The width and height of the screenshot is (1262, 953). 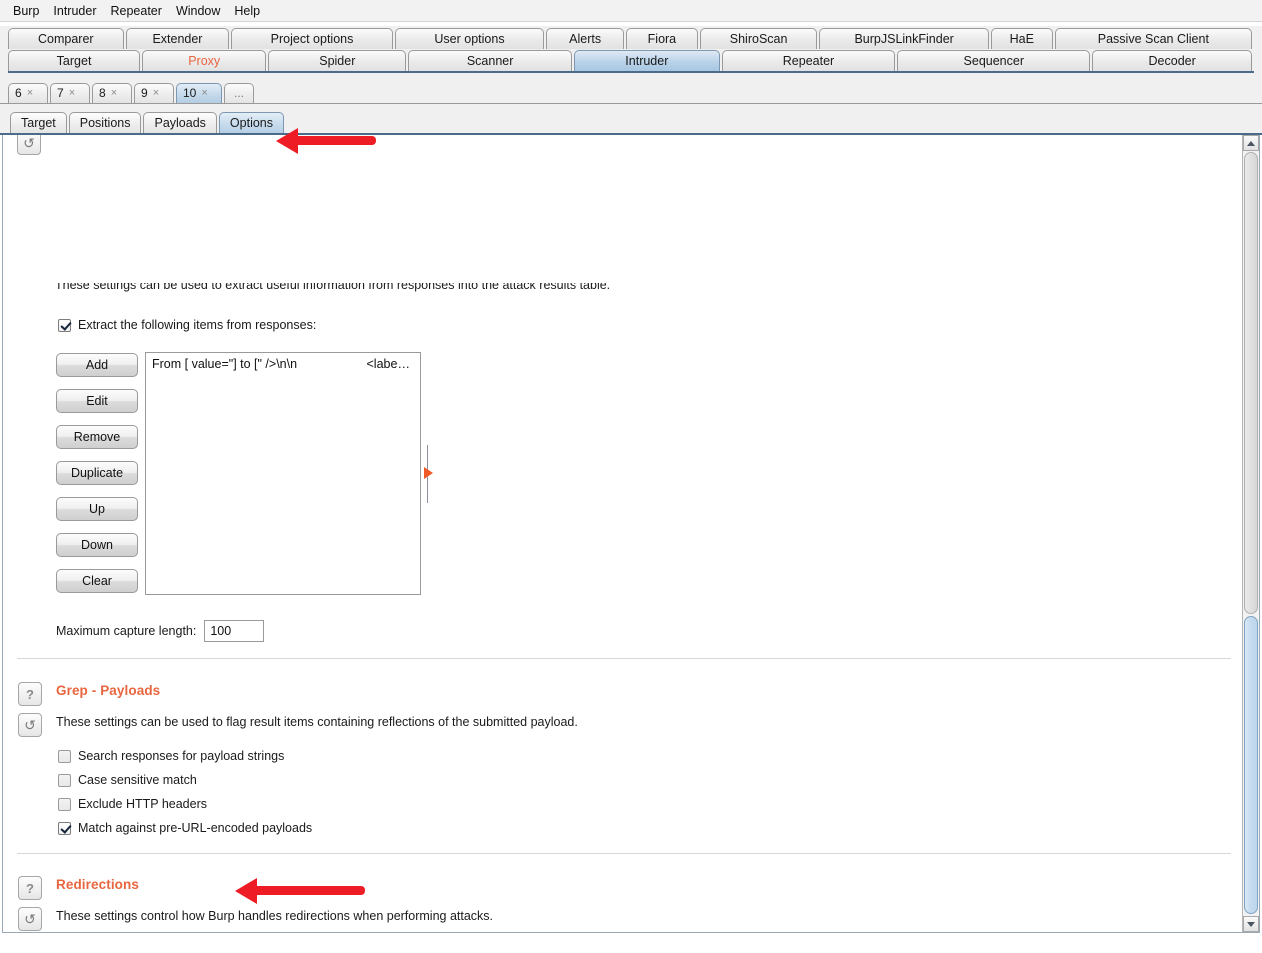 What do you see at coordinates (97, 545) in the screenshot?
I see `down-button: Down` at bounding box center [97, 545].